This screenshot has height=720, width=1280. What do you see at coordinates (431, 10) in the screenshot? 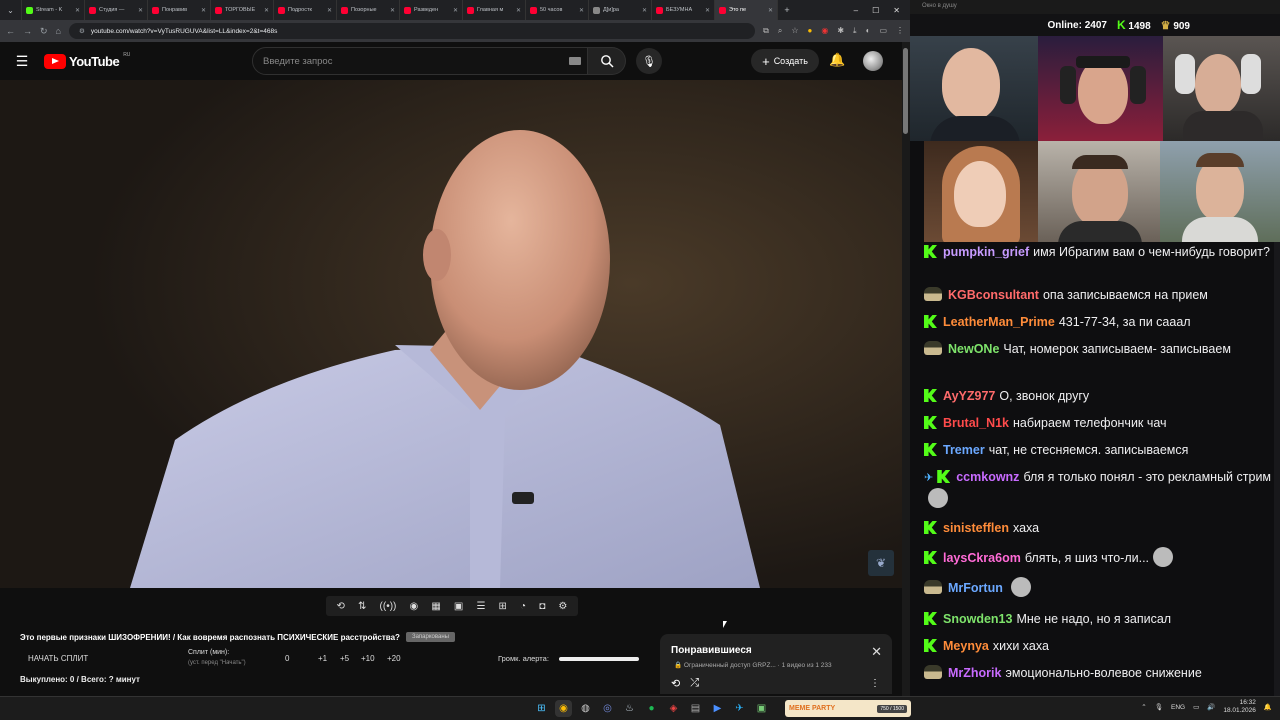
I see `browser-tab: Разведен ✕` at bounding box center [431, 10].